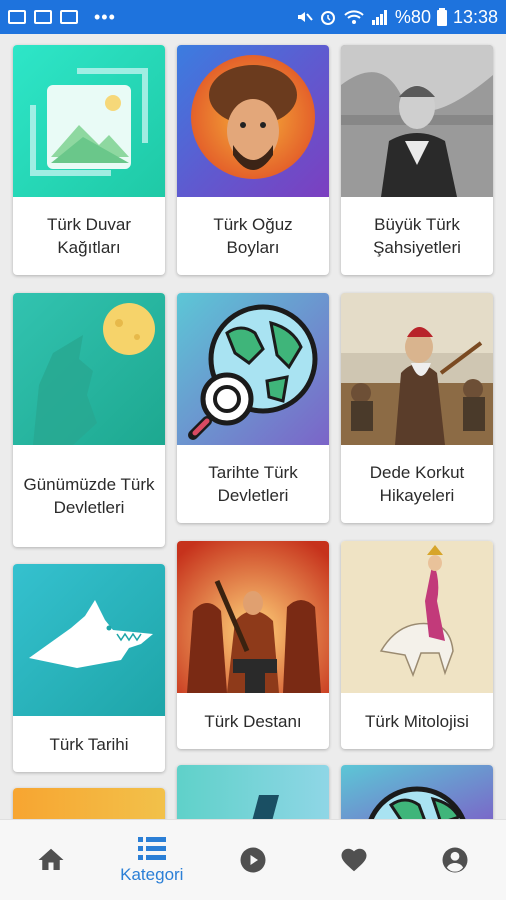 Image resolution: width=506 pixels, height=900 pixels. I want to click on heart-icon, so click(354, 860).